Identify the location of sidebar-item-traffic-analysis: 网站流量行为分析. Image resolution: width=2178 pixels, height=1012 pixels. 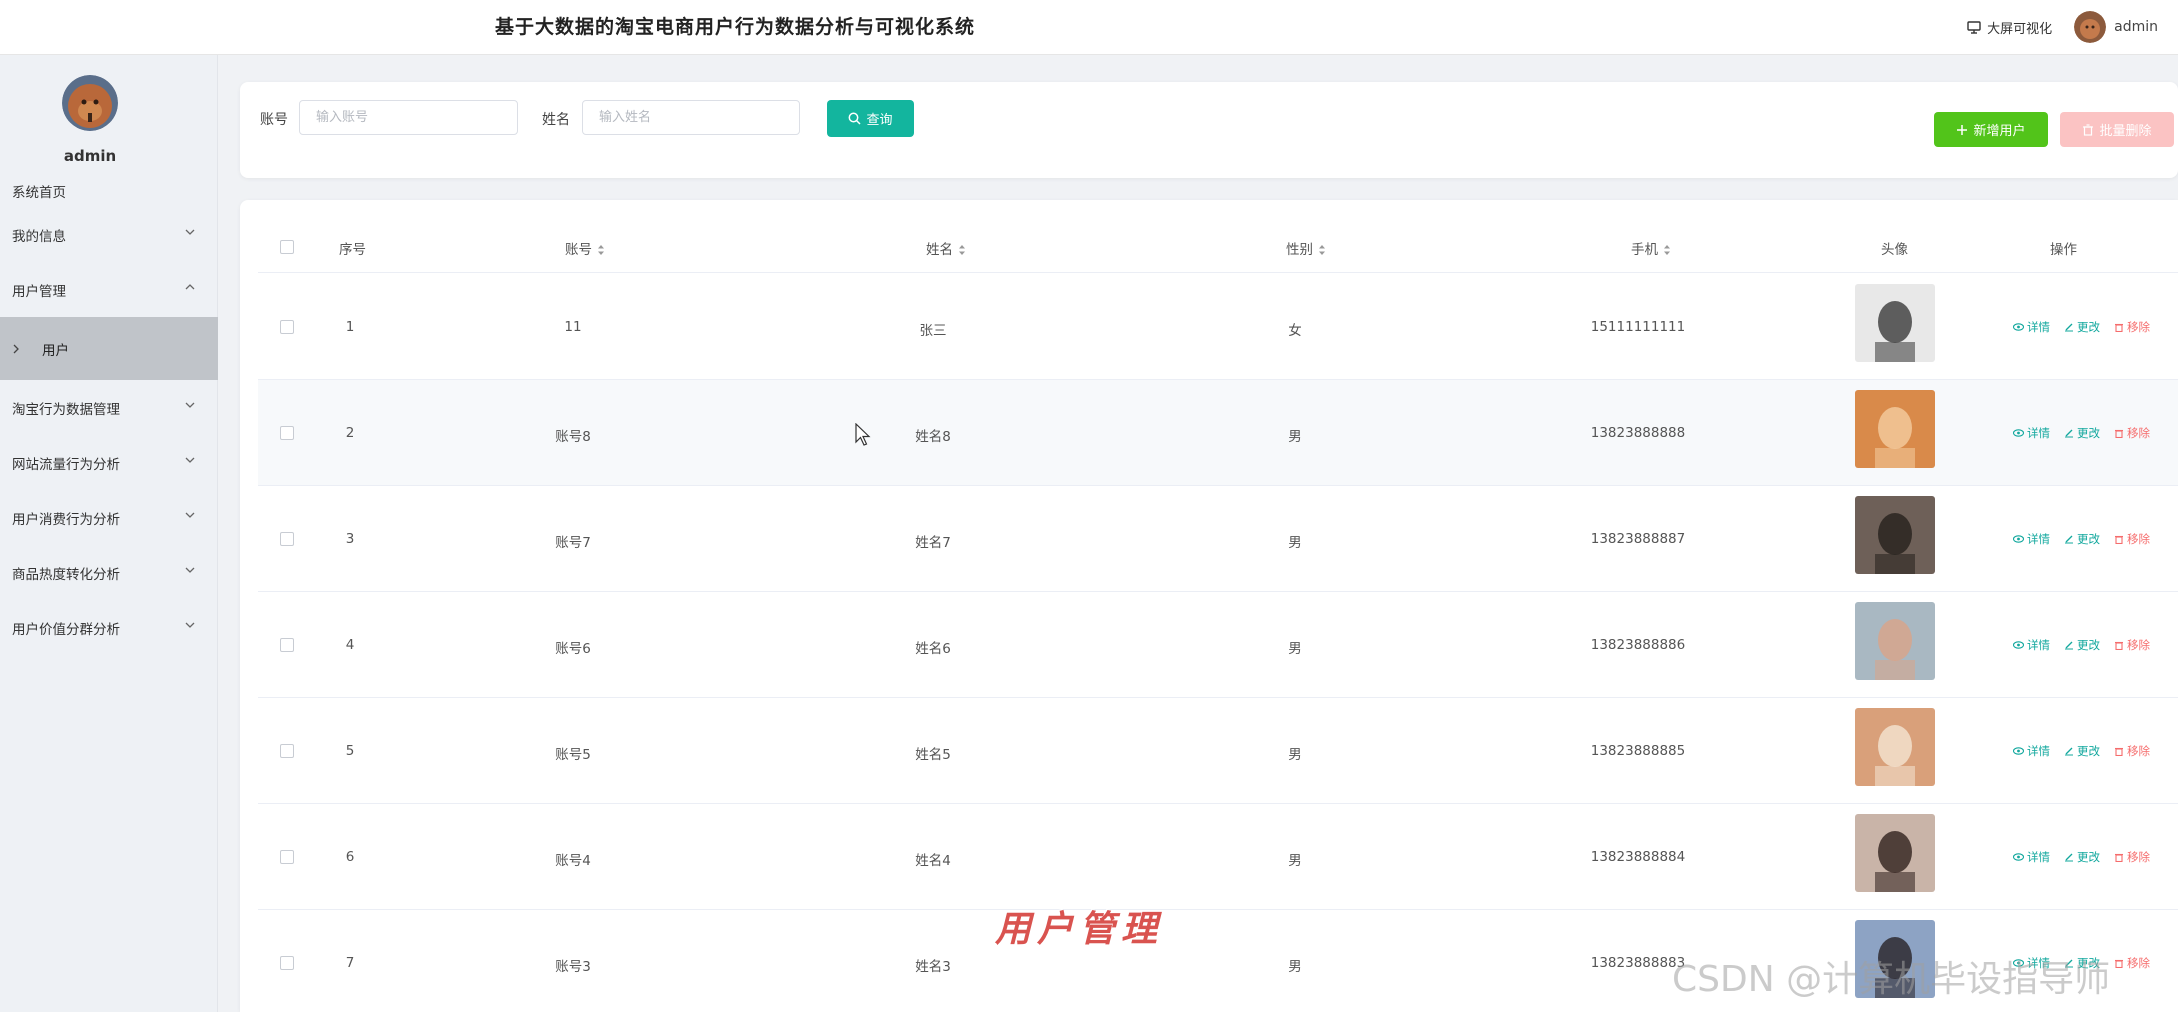
(109, 462).